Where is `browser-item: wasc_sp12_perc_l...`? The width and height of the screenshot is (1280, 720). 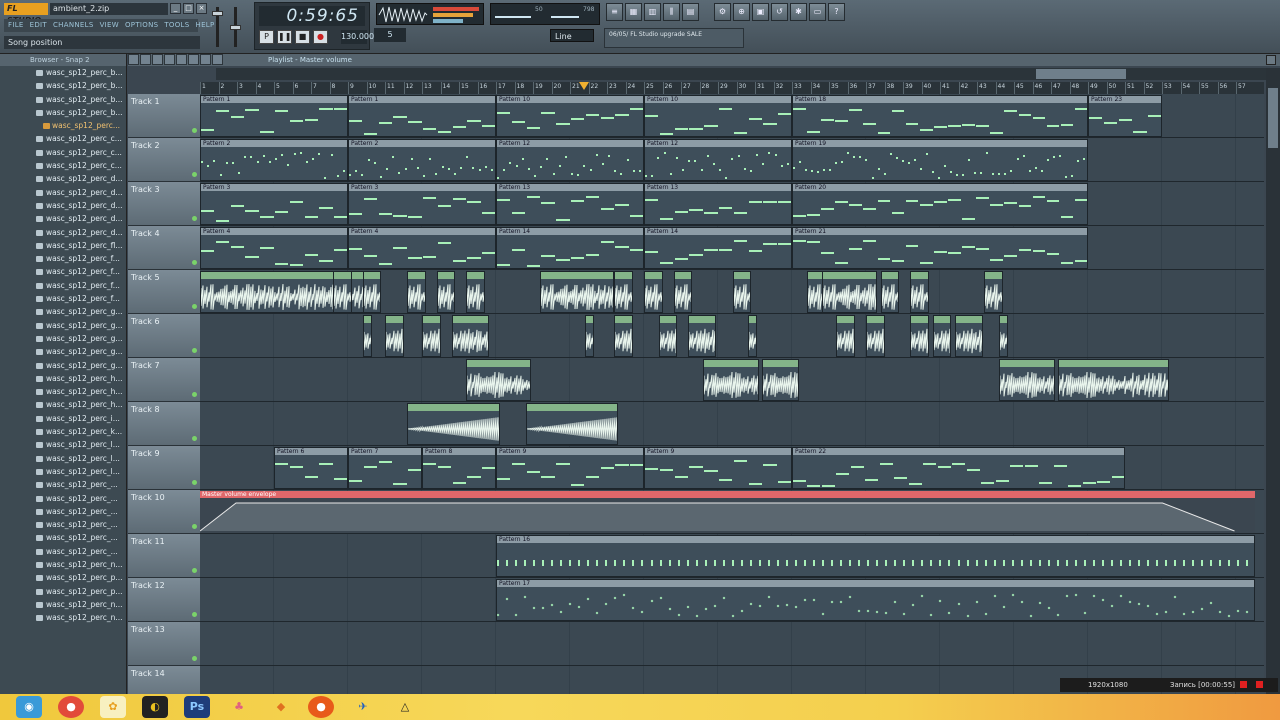
browser-item: wasc_sp12_perc_l... is located at coordinates (63, 444).